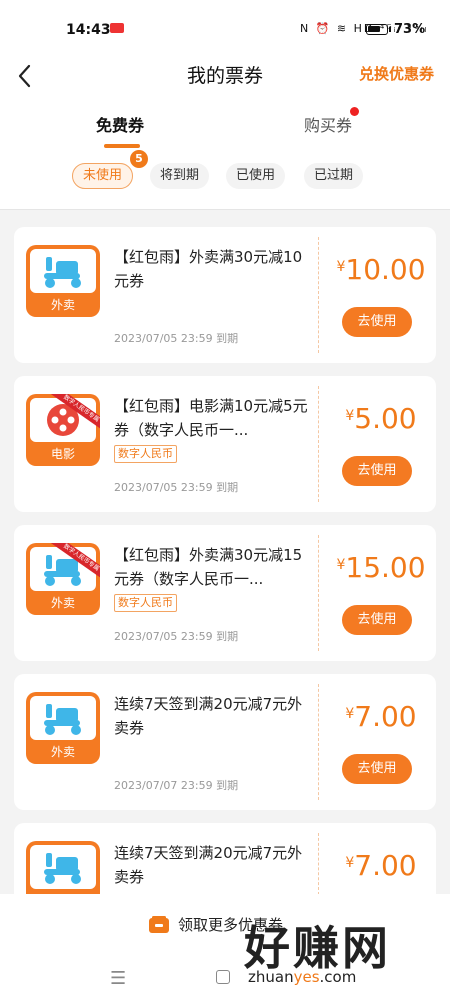 This screenshot has height=1000, width=450. What do you see at coordinates (374, 29) in the screenshot?
I see `battery-fill` at bounding box center [374, 29].